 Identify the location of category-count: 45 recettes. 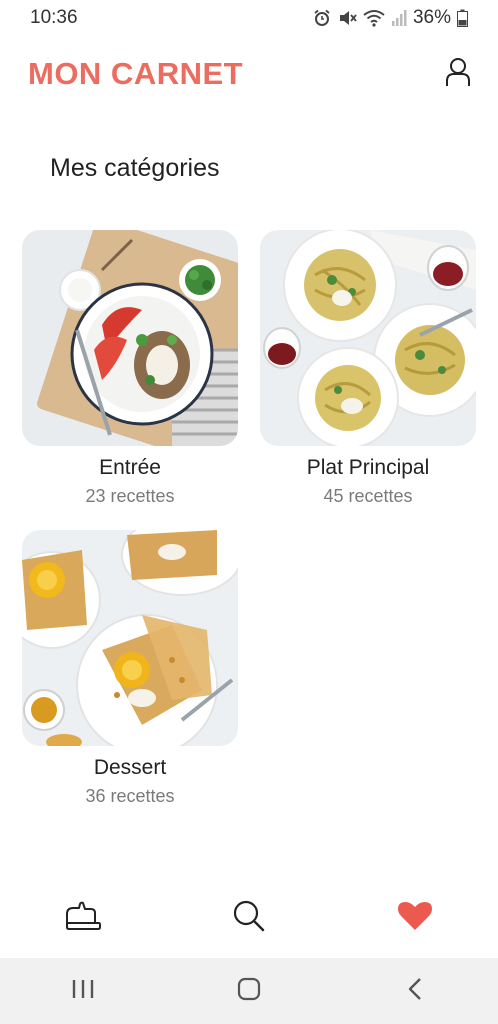
(368, 496).